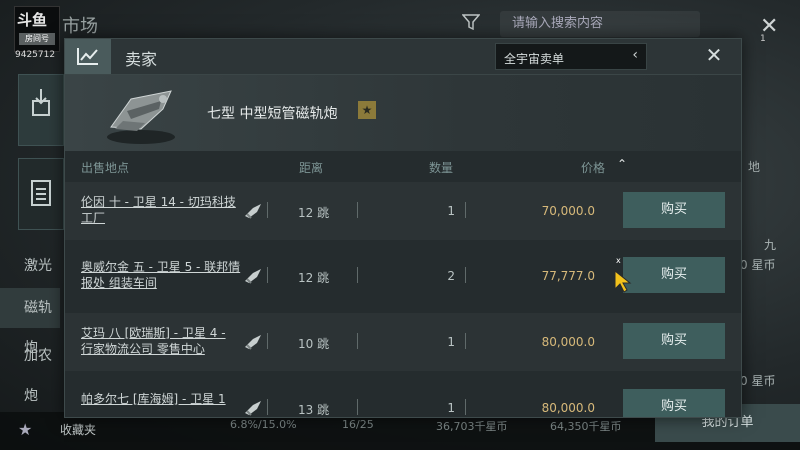 The image size is (800, 450). What do you see at coordinates (35, 55) in the screenshot?
I see `room-id: 9425712` at bounding box center [35, 55].